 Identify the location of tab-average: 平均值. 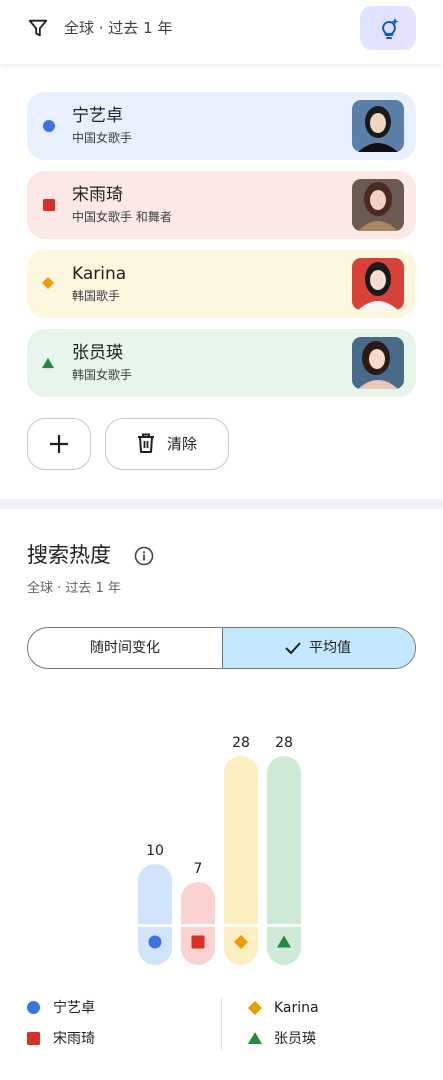
(319, 648).